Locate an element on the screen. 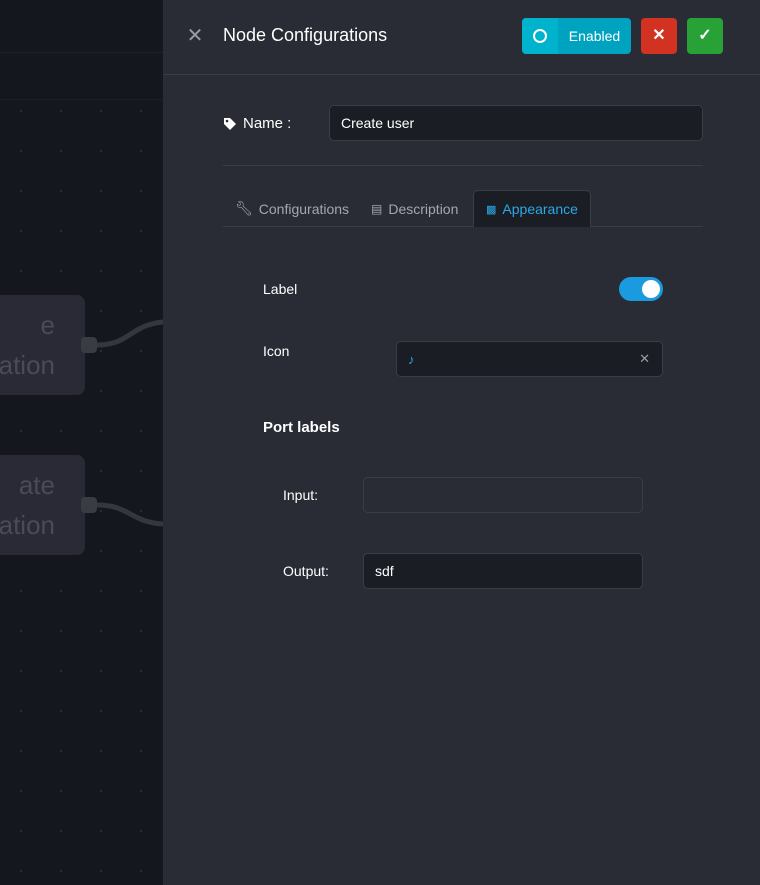 The height and width of the screenshot is (885, 760). node-label: ate is located at coordinates (36, 485).